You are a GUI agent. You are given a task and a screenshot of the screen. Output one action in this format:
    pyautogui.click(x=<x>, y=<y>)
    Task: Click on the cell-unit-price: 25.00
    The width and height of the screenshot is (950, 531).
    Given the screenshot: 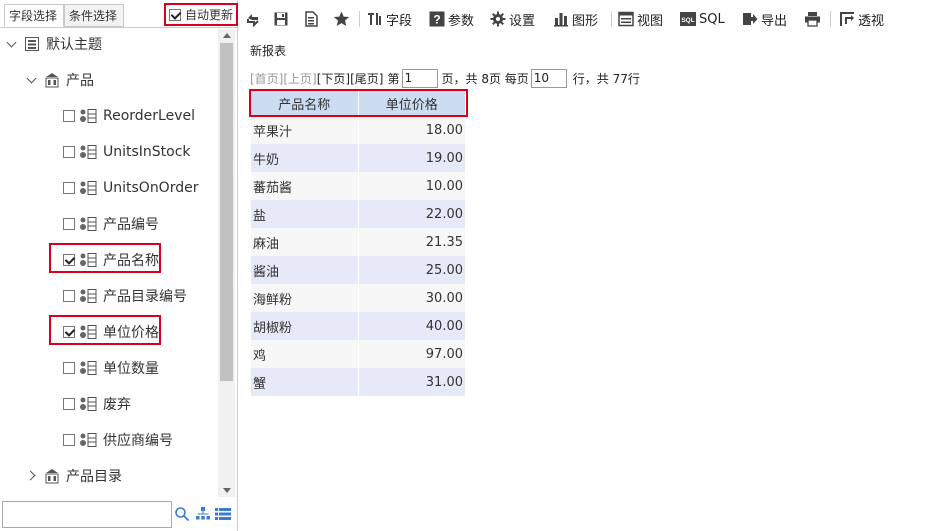 What is the action you would take?
    pyautogui.click(x=412, y=270)
    